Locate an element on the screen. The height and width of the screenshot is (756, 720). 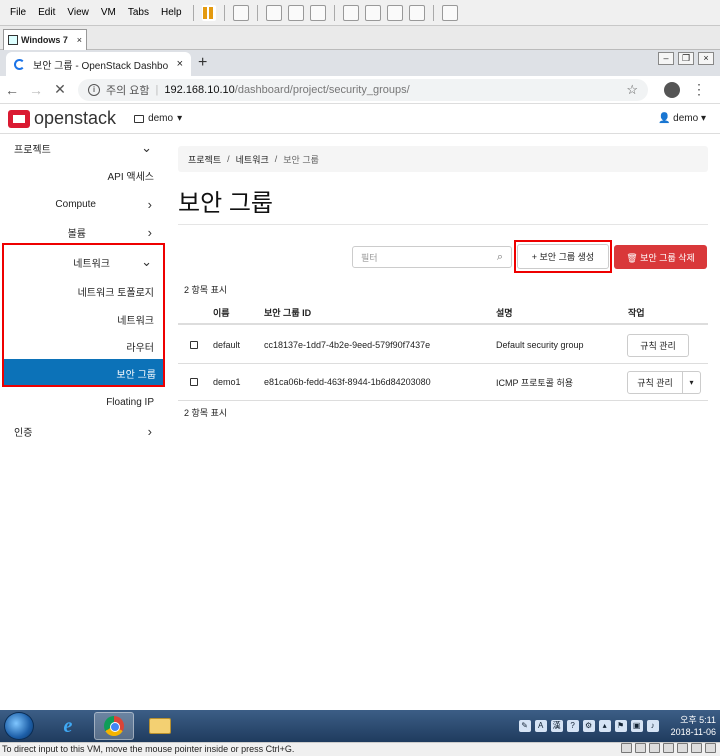
restore-icon: ❐ is located at coordinates (686, 58).